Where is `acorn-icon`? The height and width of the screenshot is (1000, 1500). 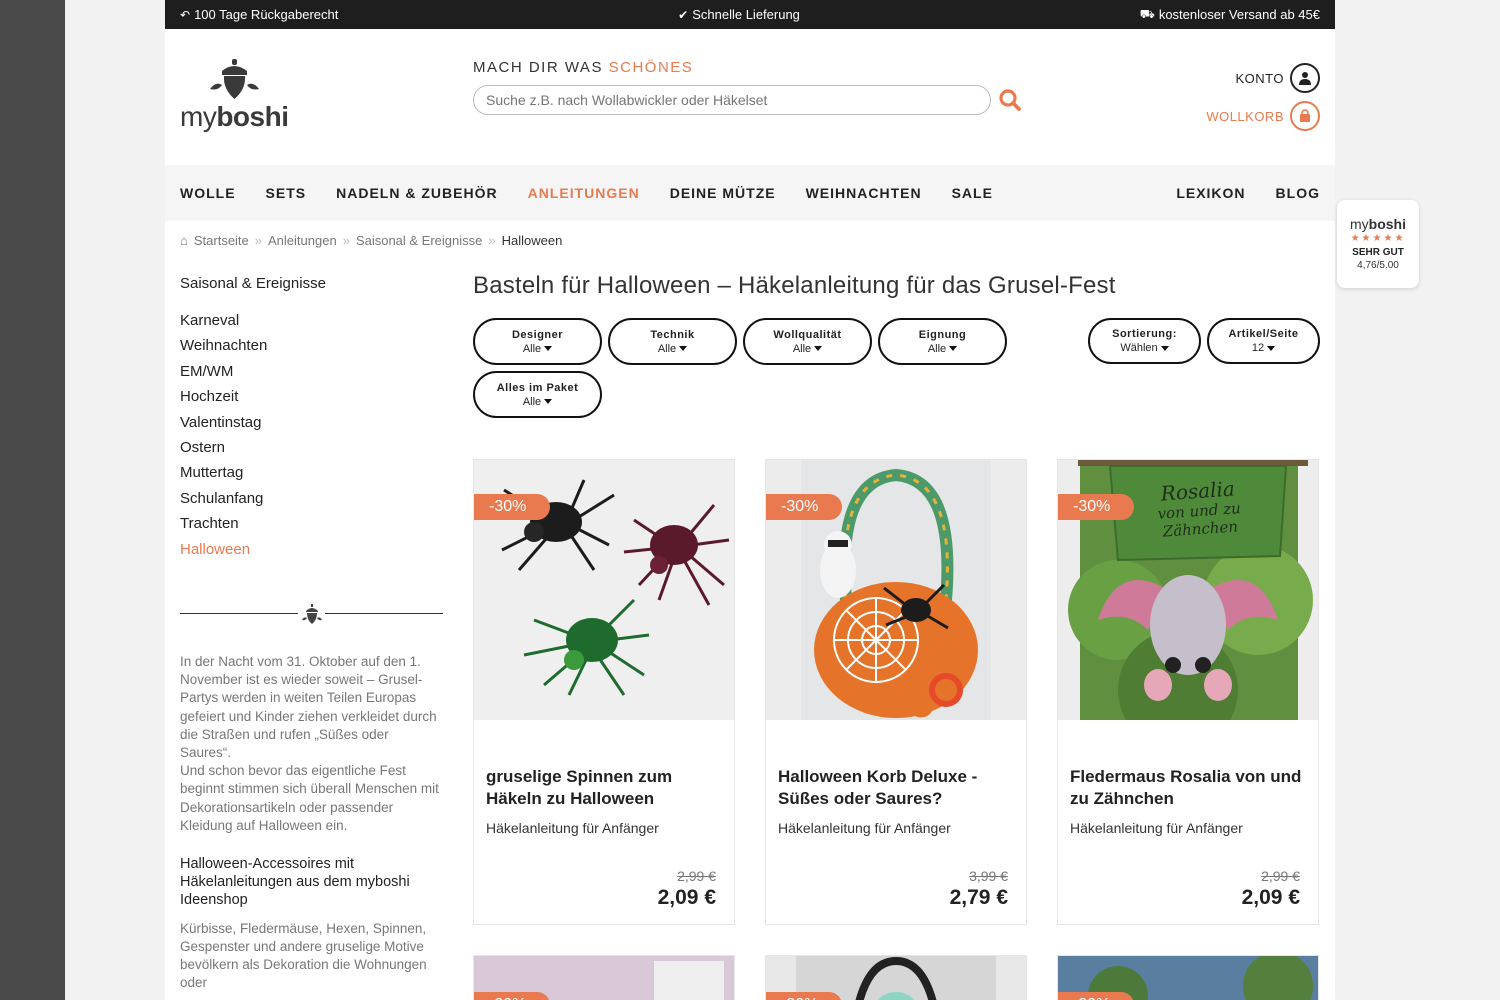 acorn-icon is located at coordinates (312, 613).